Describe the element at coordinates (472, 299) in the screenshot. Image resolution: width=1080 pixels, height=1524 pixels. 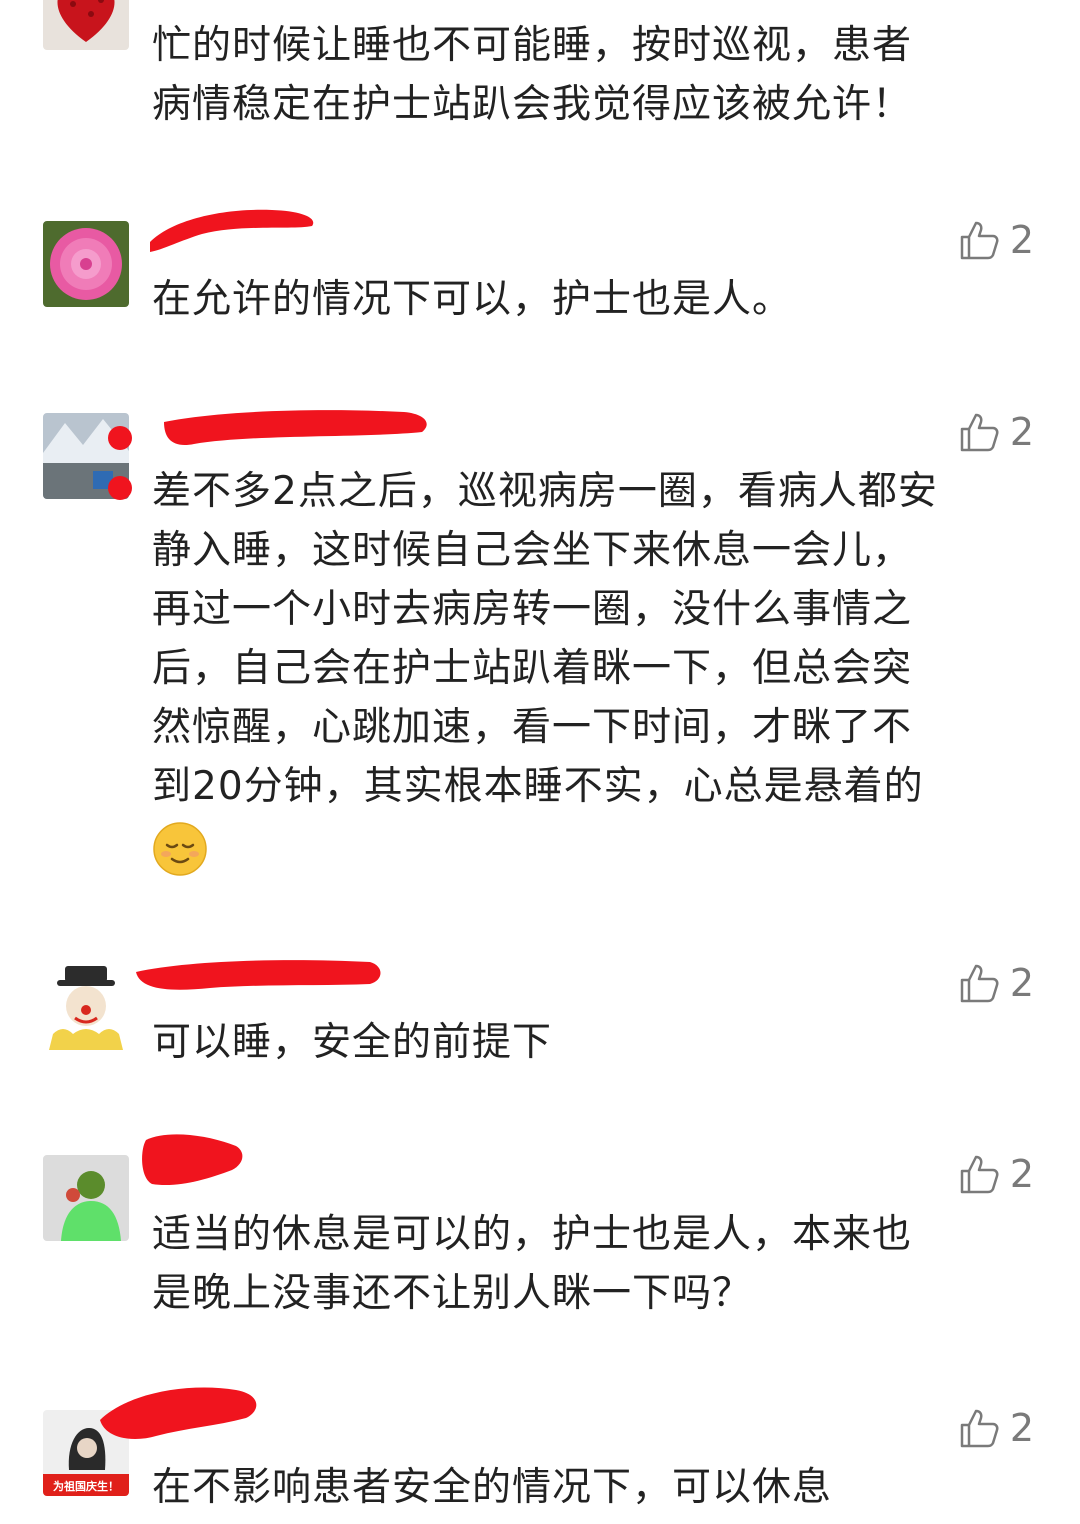
I see `comment-text: 在允许的情况下可以，护士也是人。` at that location.